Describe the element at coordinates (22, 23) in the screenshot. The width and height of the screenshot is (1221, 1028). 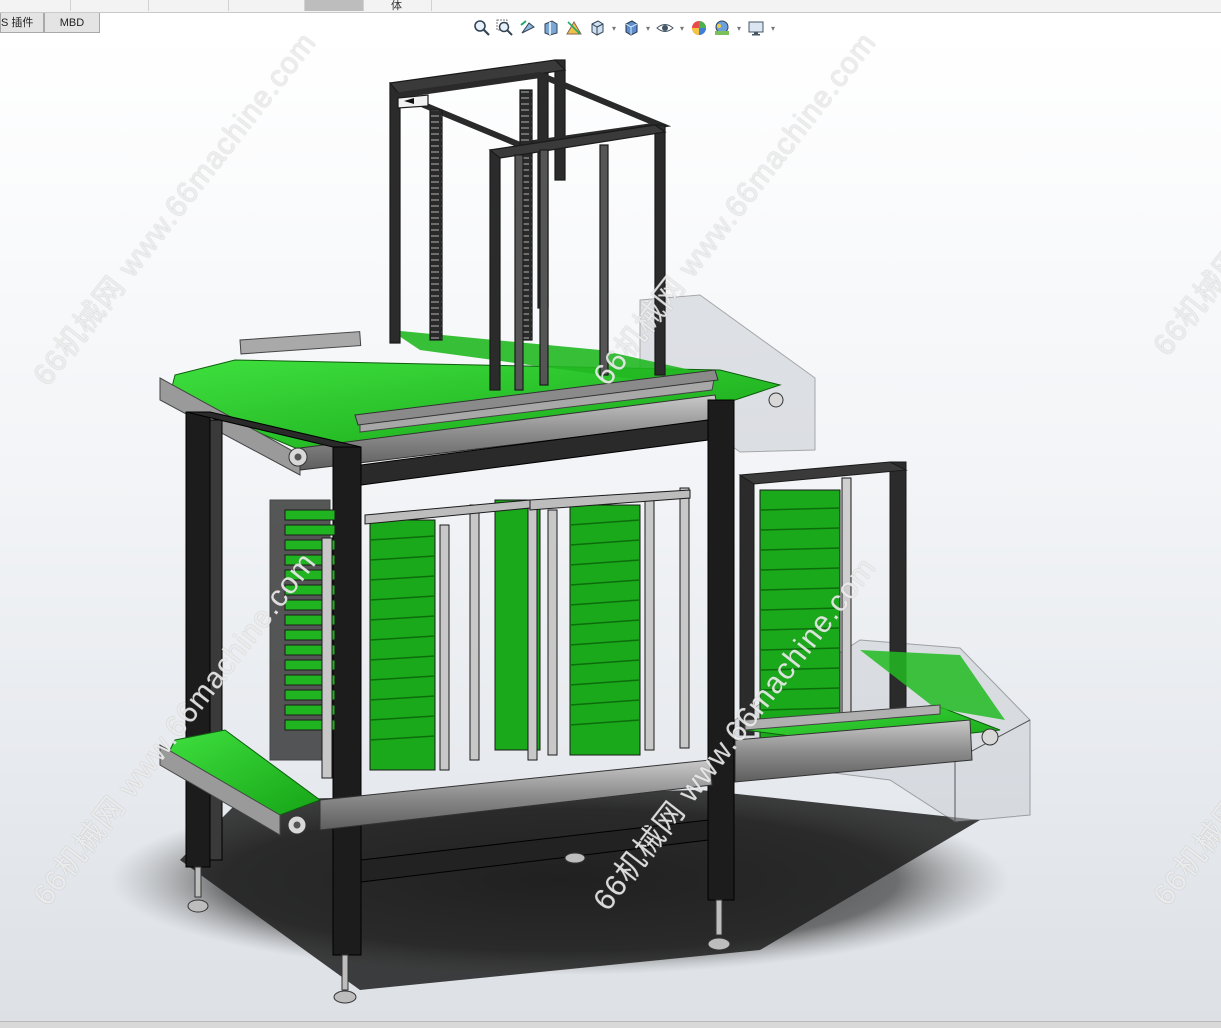
I see `tab-plugins: S 插件` at that location.